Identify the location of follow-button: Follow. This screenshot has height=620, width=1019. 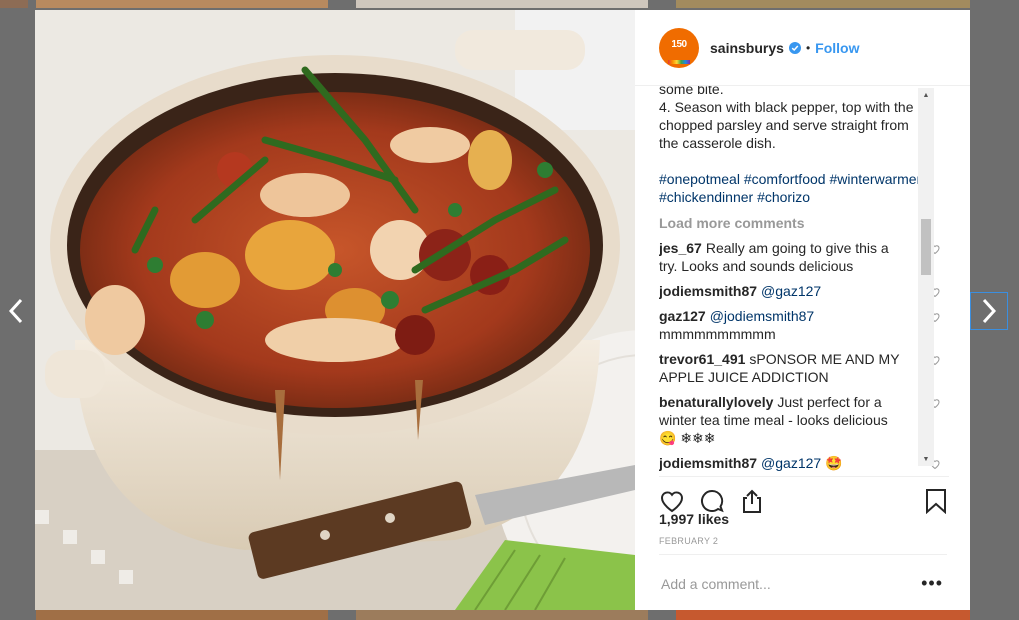
(837, 48).